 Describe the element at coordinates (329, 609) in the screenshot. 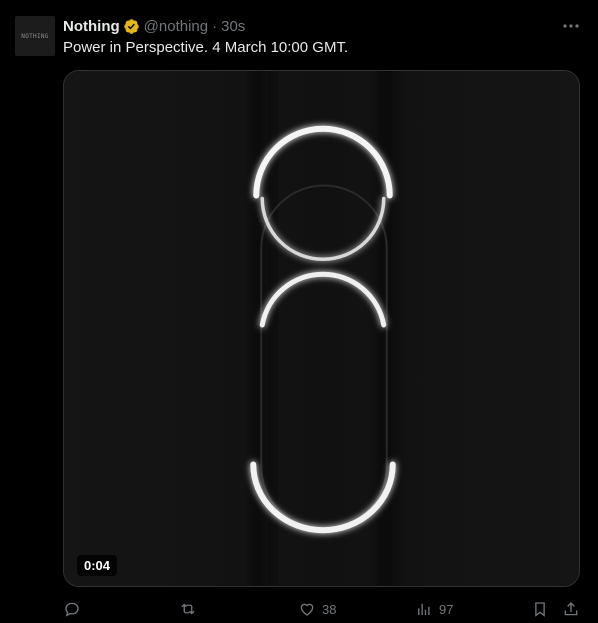

I see `like-count: 38` at that location.